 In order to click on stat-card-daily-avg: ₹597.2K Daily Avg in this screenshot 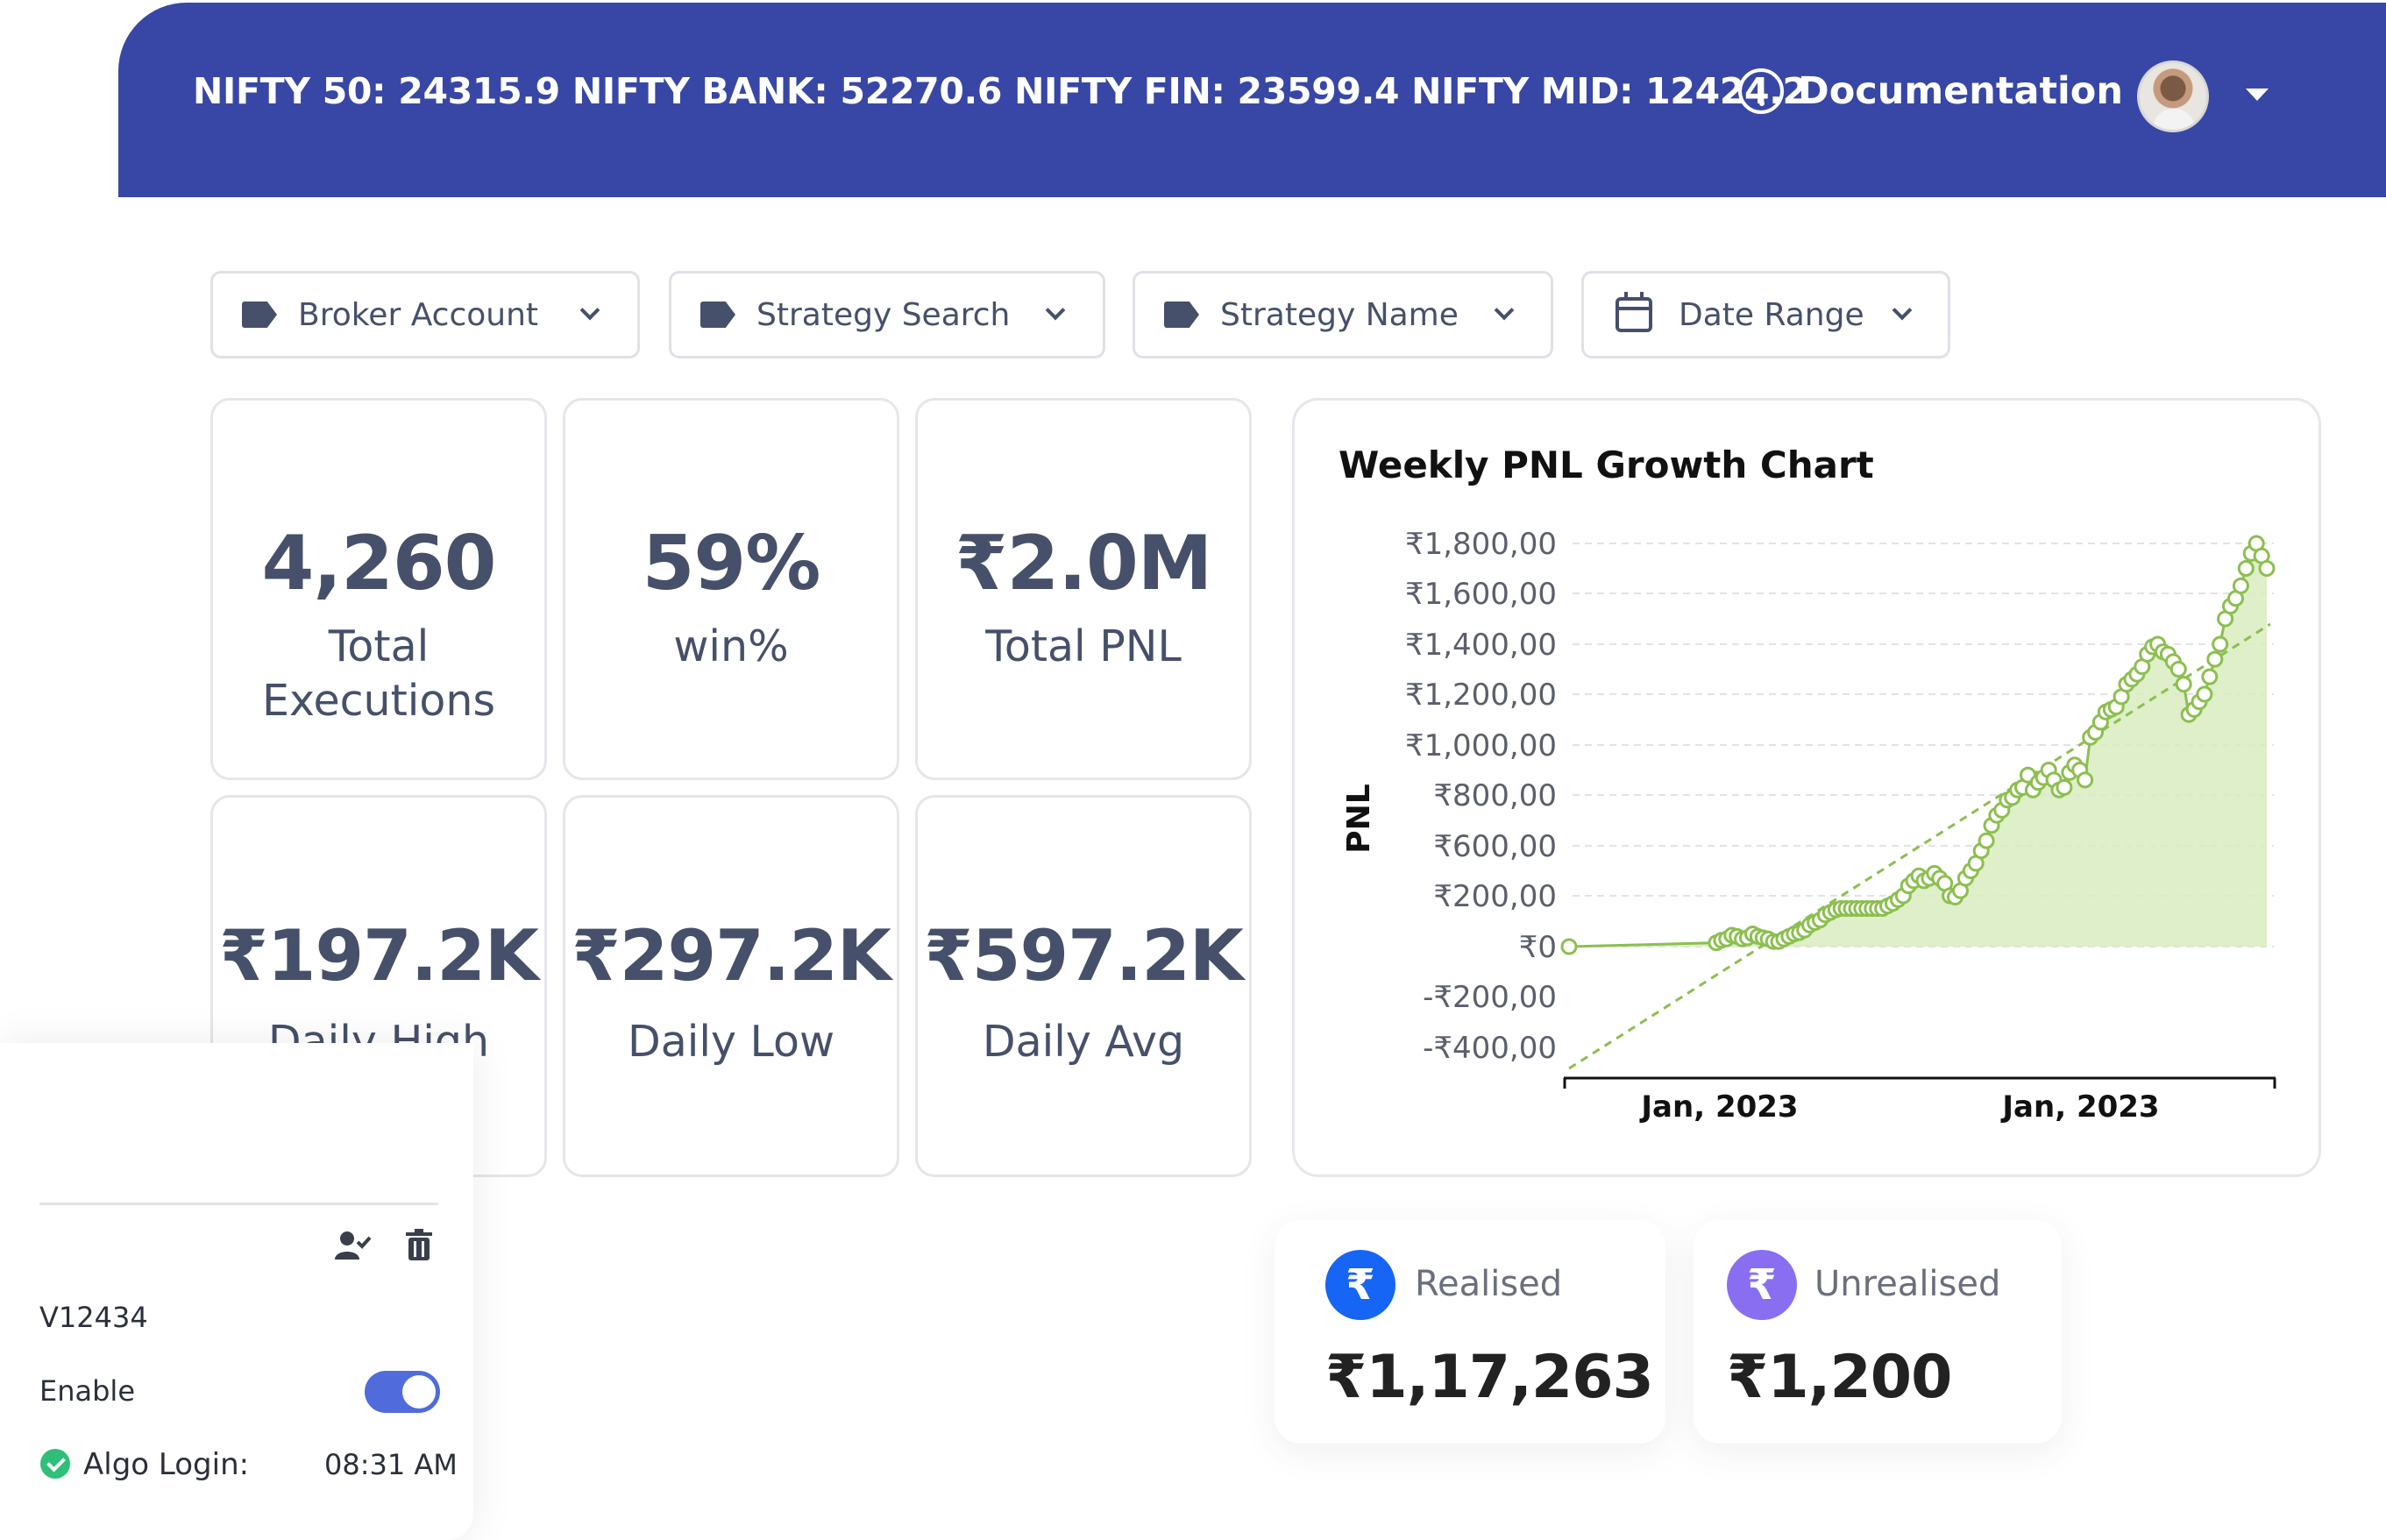, I will do `click(1083, 986)`.